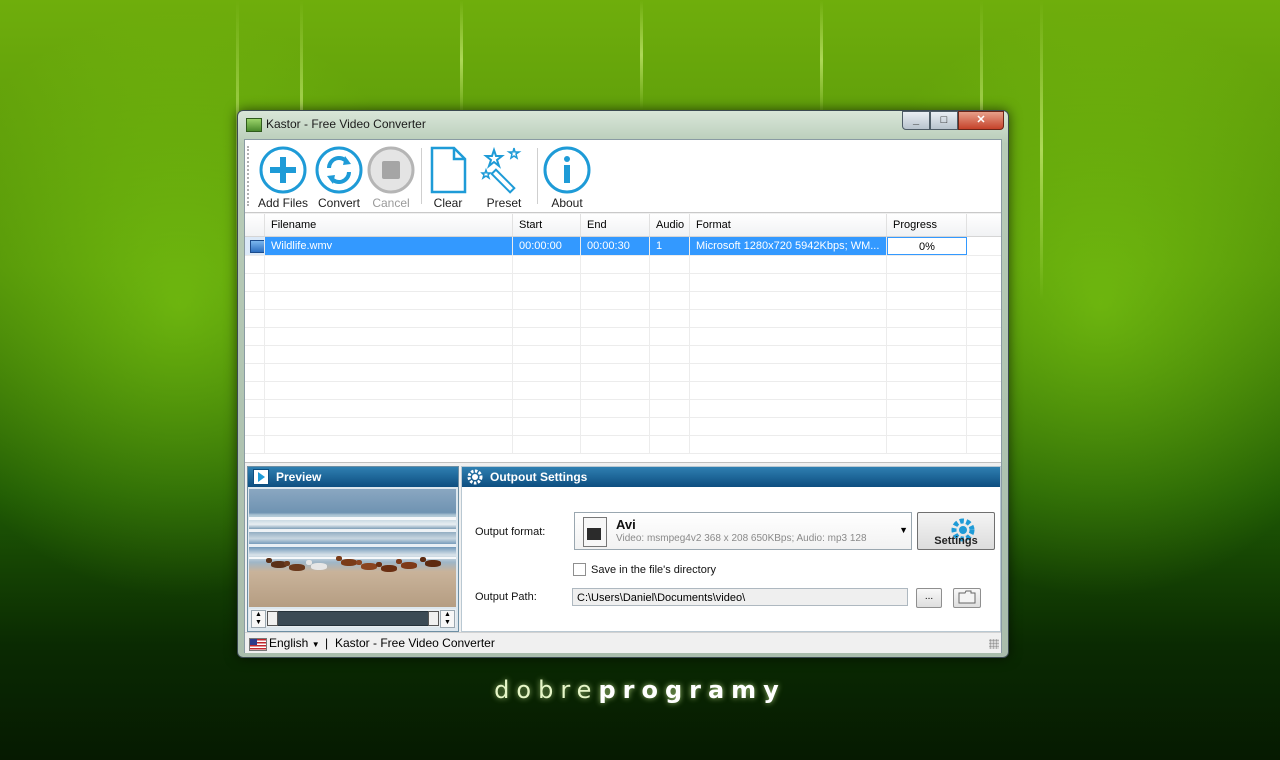  Describe the element at coordinates (391, 203) in the screenshot. I see `cancel-label: Cancel` at that location.